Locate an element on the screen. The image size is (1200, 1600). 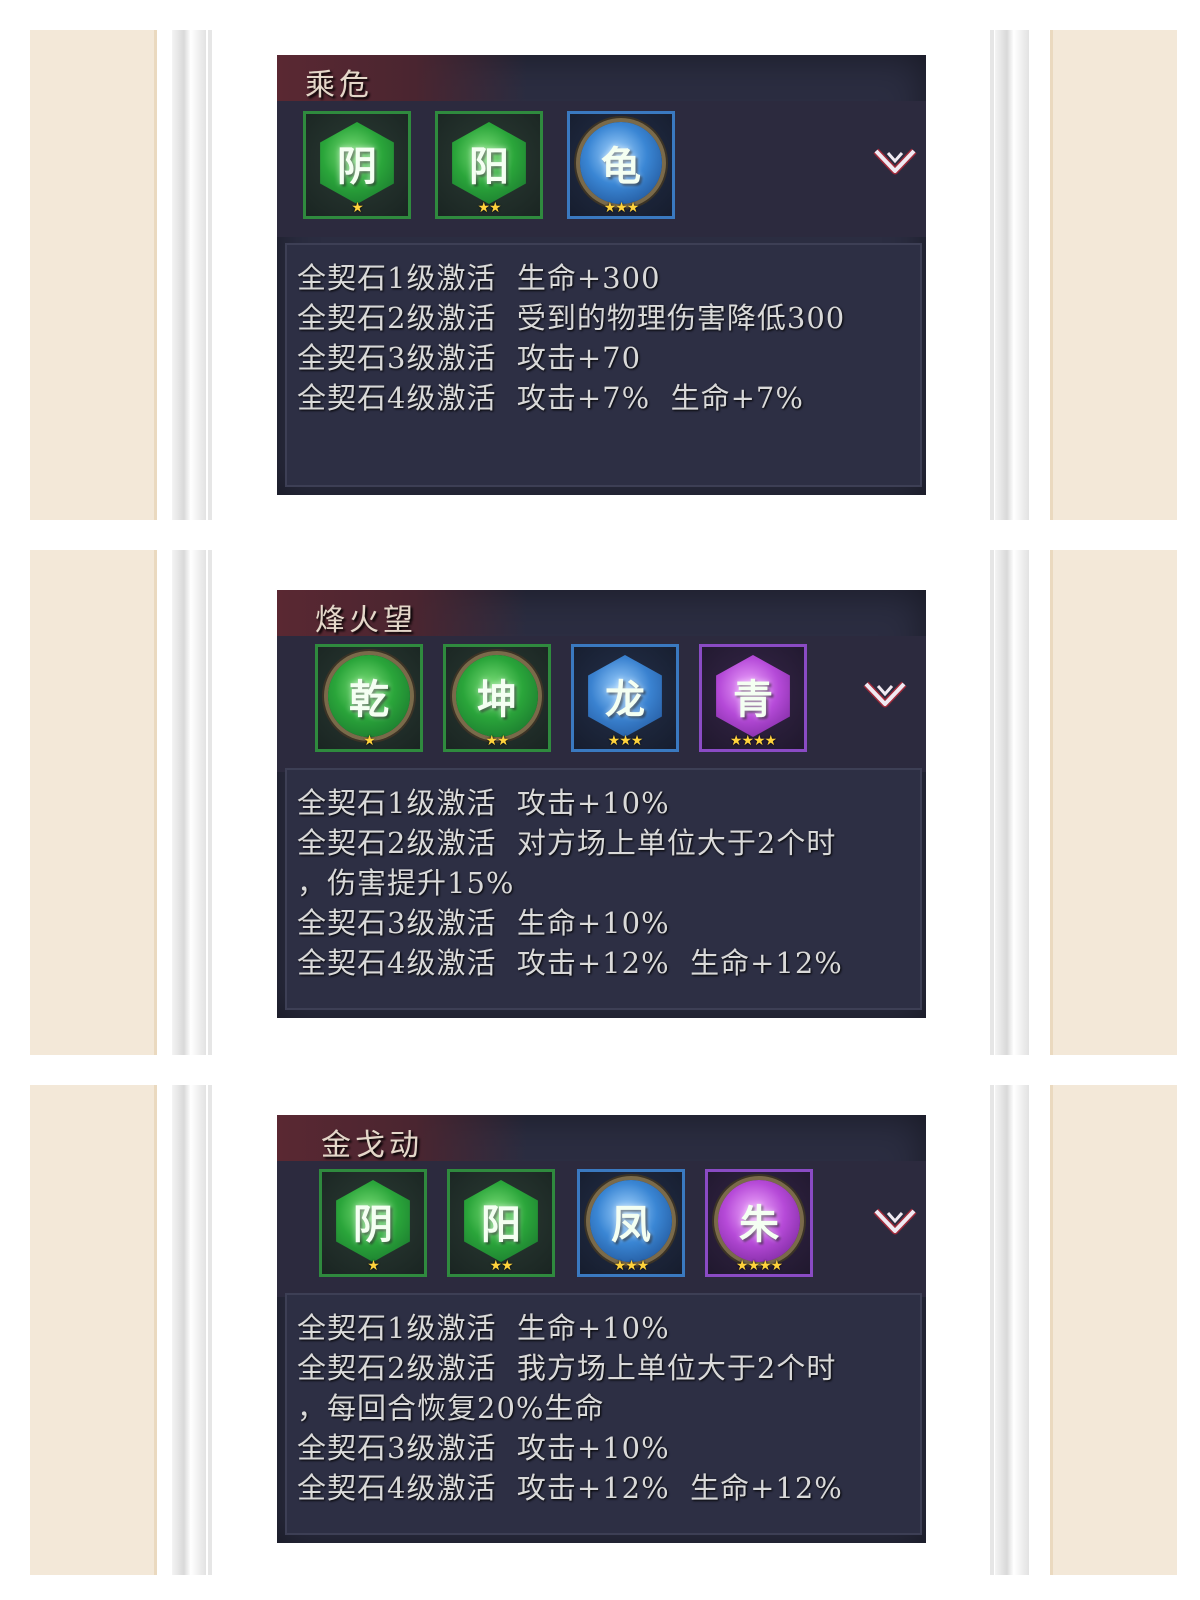
contract-stone-icon: 朱 is located at coordinates (759, 1221).